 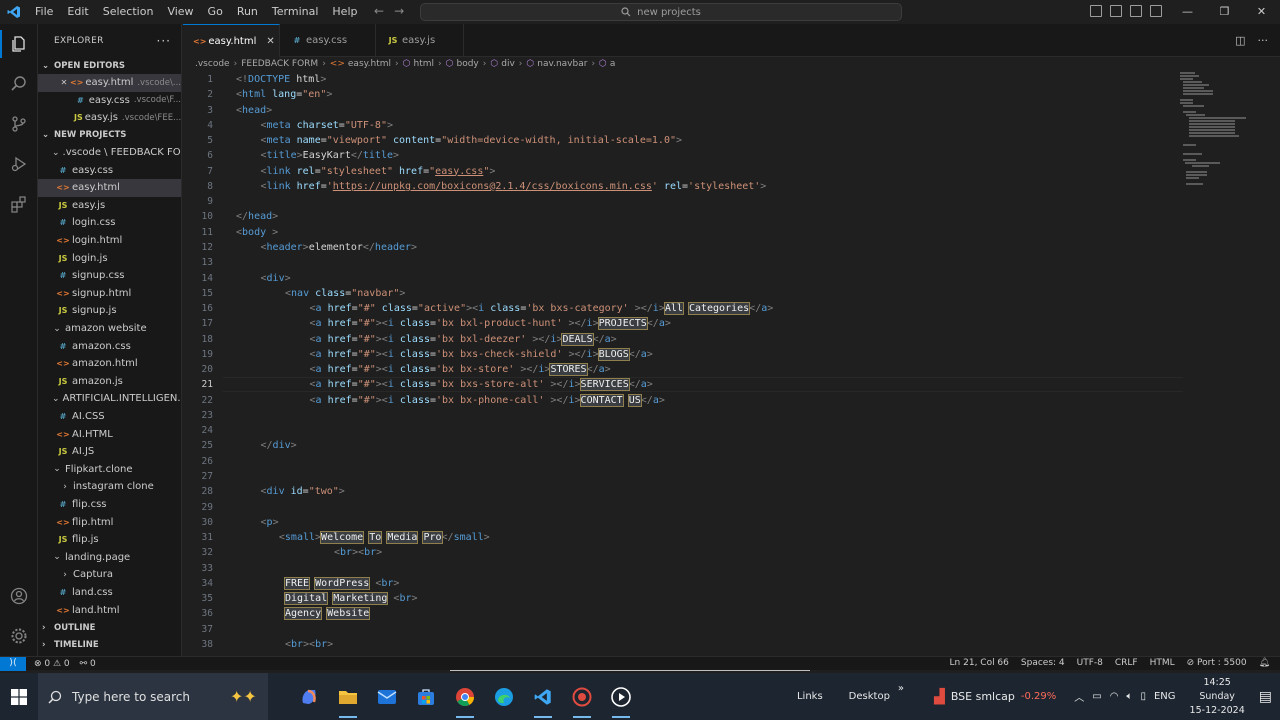 What do you see at coordinates (1043, 663) in the screenshot?
I see `indentation: Spaces: 4` at bounding box center [1043, 663].